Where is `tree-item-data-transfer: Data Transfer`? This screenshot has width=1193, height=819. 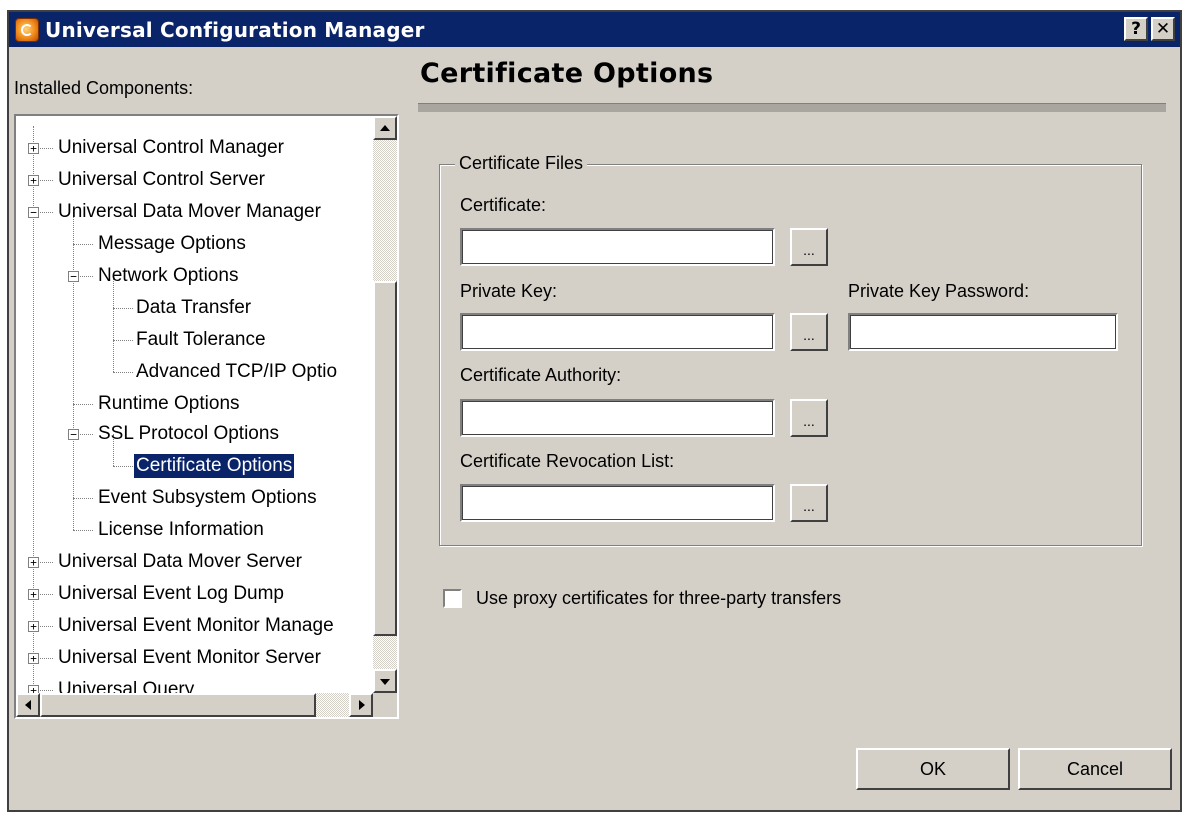 tree-item-data-transfer: Data Transfer is located at coordinates (193, 308).